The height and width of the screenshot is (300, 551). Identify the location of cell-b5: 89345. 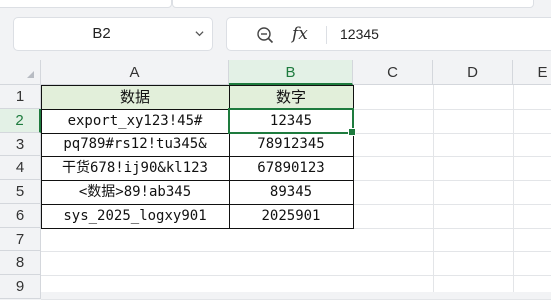
(291, 192).